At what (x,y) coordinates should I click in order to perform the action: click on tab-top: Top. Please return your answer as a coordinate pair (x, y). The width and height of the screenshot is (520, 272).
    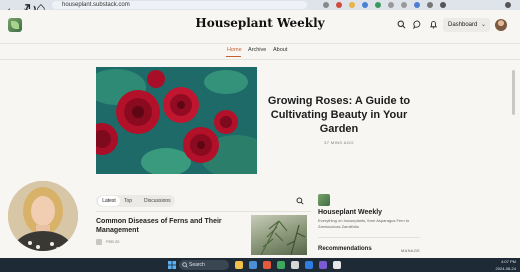
    Looking at the image, I should click on (130, 201).